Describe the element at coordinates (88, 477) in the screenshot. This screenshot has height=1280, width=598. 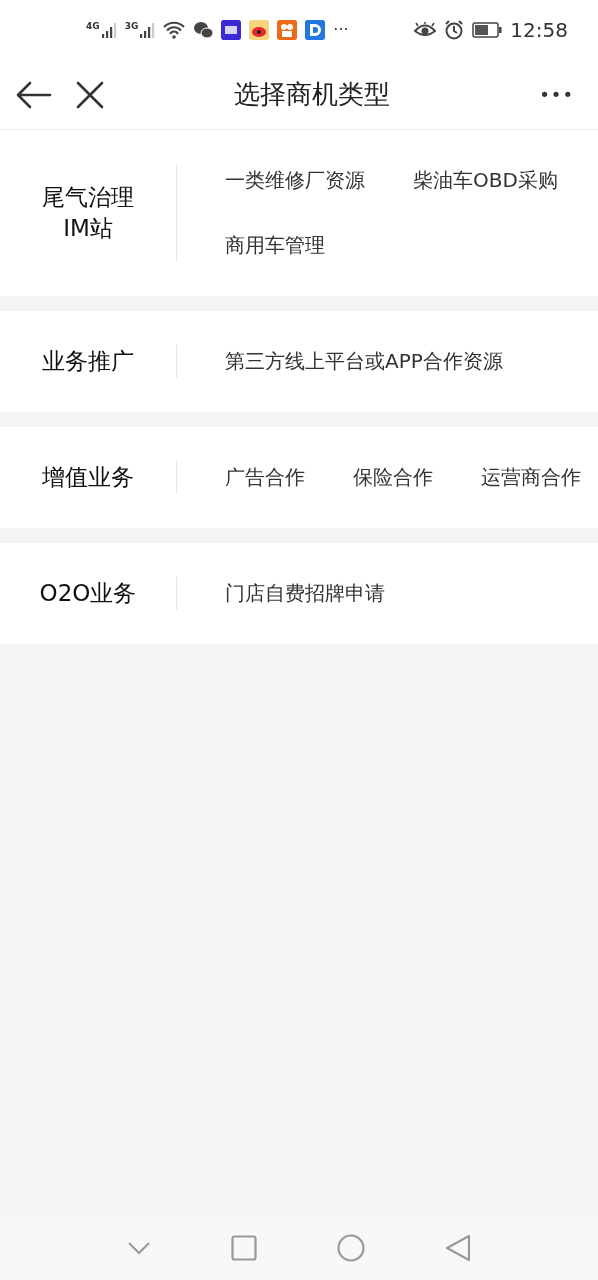
I see `category-label: 增值业务` at that location.